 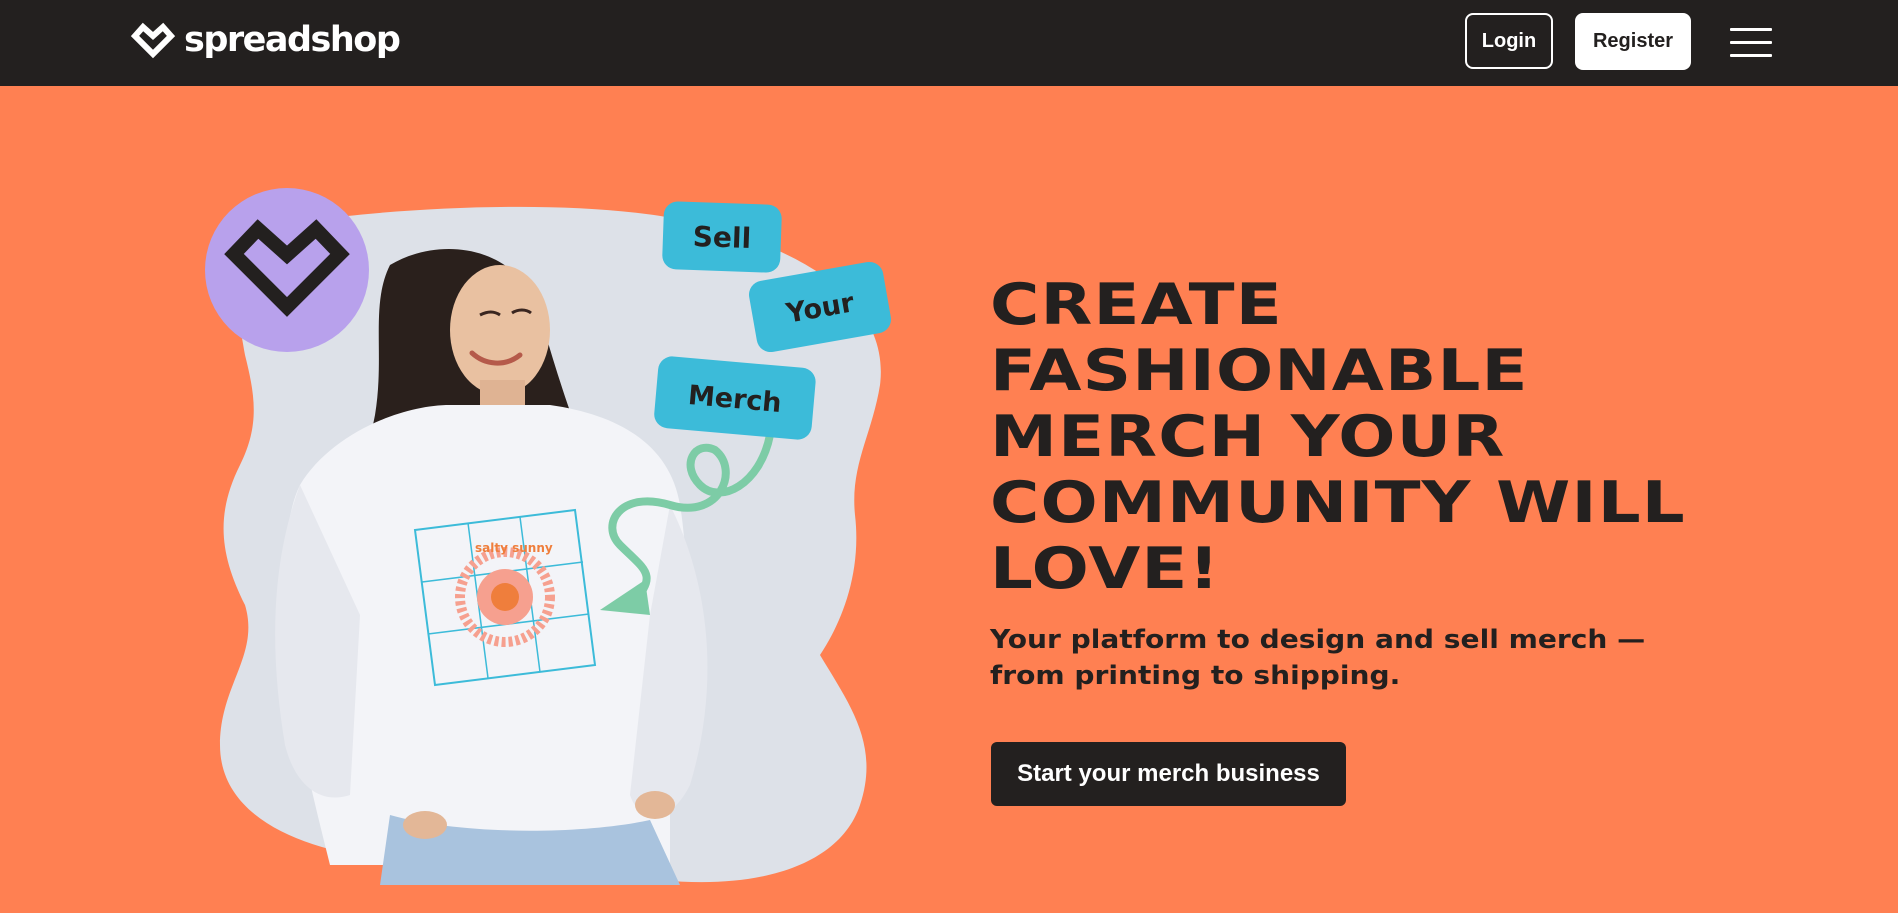 What do you see at coordinates (1168, 774) in the screenshot?
I see `start-merch-business-button: Start your merch business` at bounding box center [1168, 774].